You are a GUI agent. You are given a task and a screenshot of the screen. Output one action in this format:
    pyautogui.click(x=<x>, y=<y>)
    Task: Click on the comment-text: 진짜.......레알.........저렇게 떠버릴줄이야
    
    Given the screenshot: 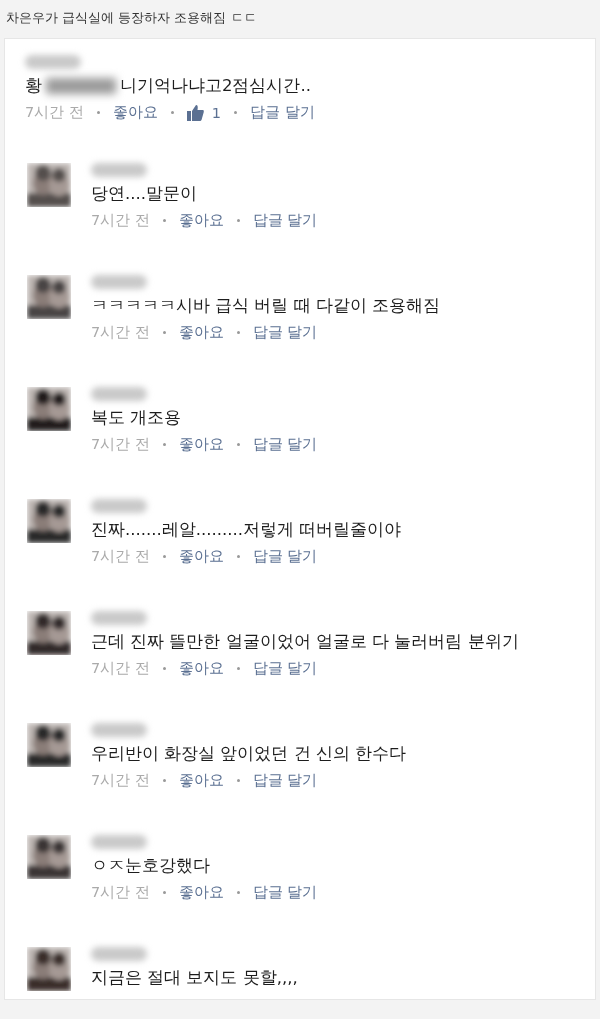 What is the action you would take?
    pyautogui.click(x=246, y=530)
    